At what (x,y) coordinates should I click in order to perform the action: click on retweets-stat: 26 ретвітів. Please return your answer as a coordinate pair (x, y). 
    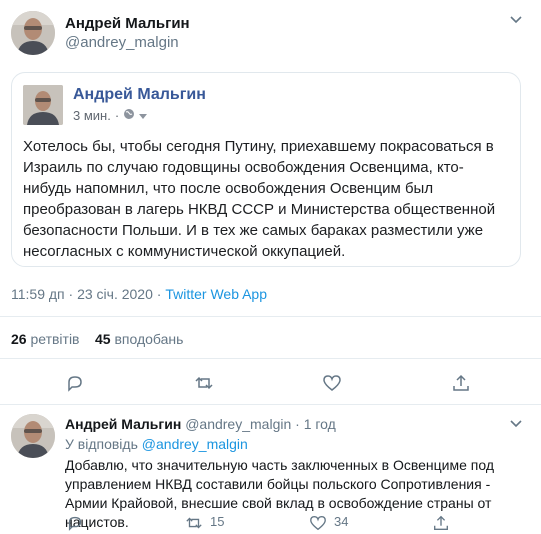
    Looking at the image, I should click on (45, 339).